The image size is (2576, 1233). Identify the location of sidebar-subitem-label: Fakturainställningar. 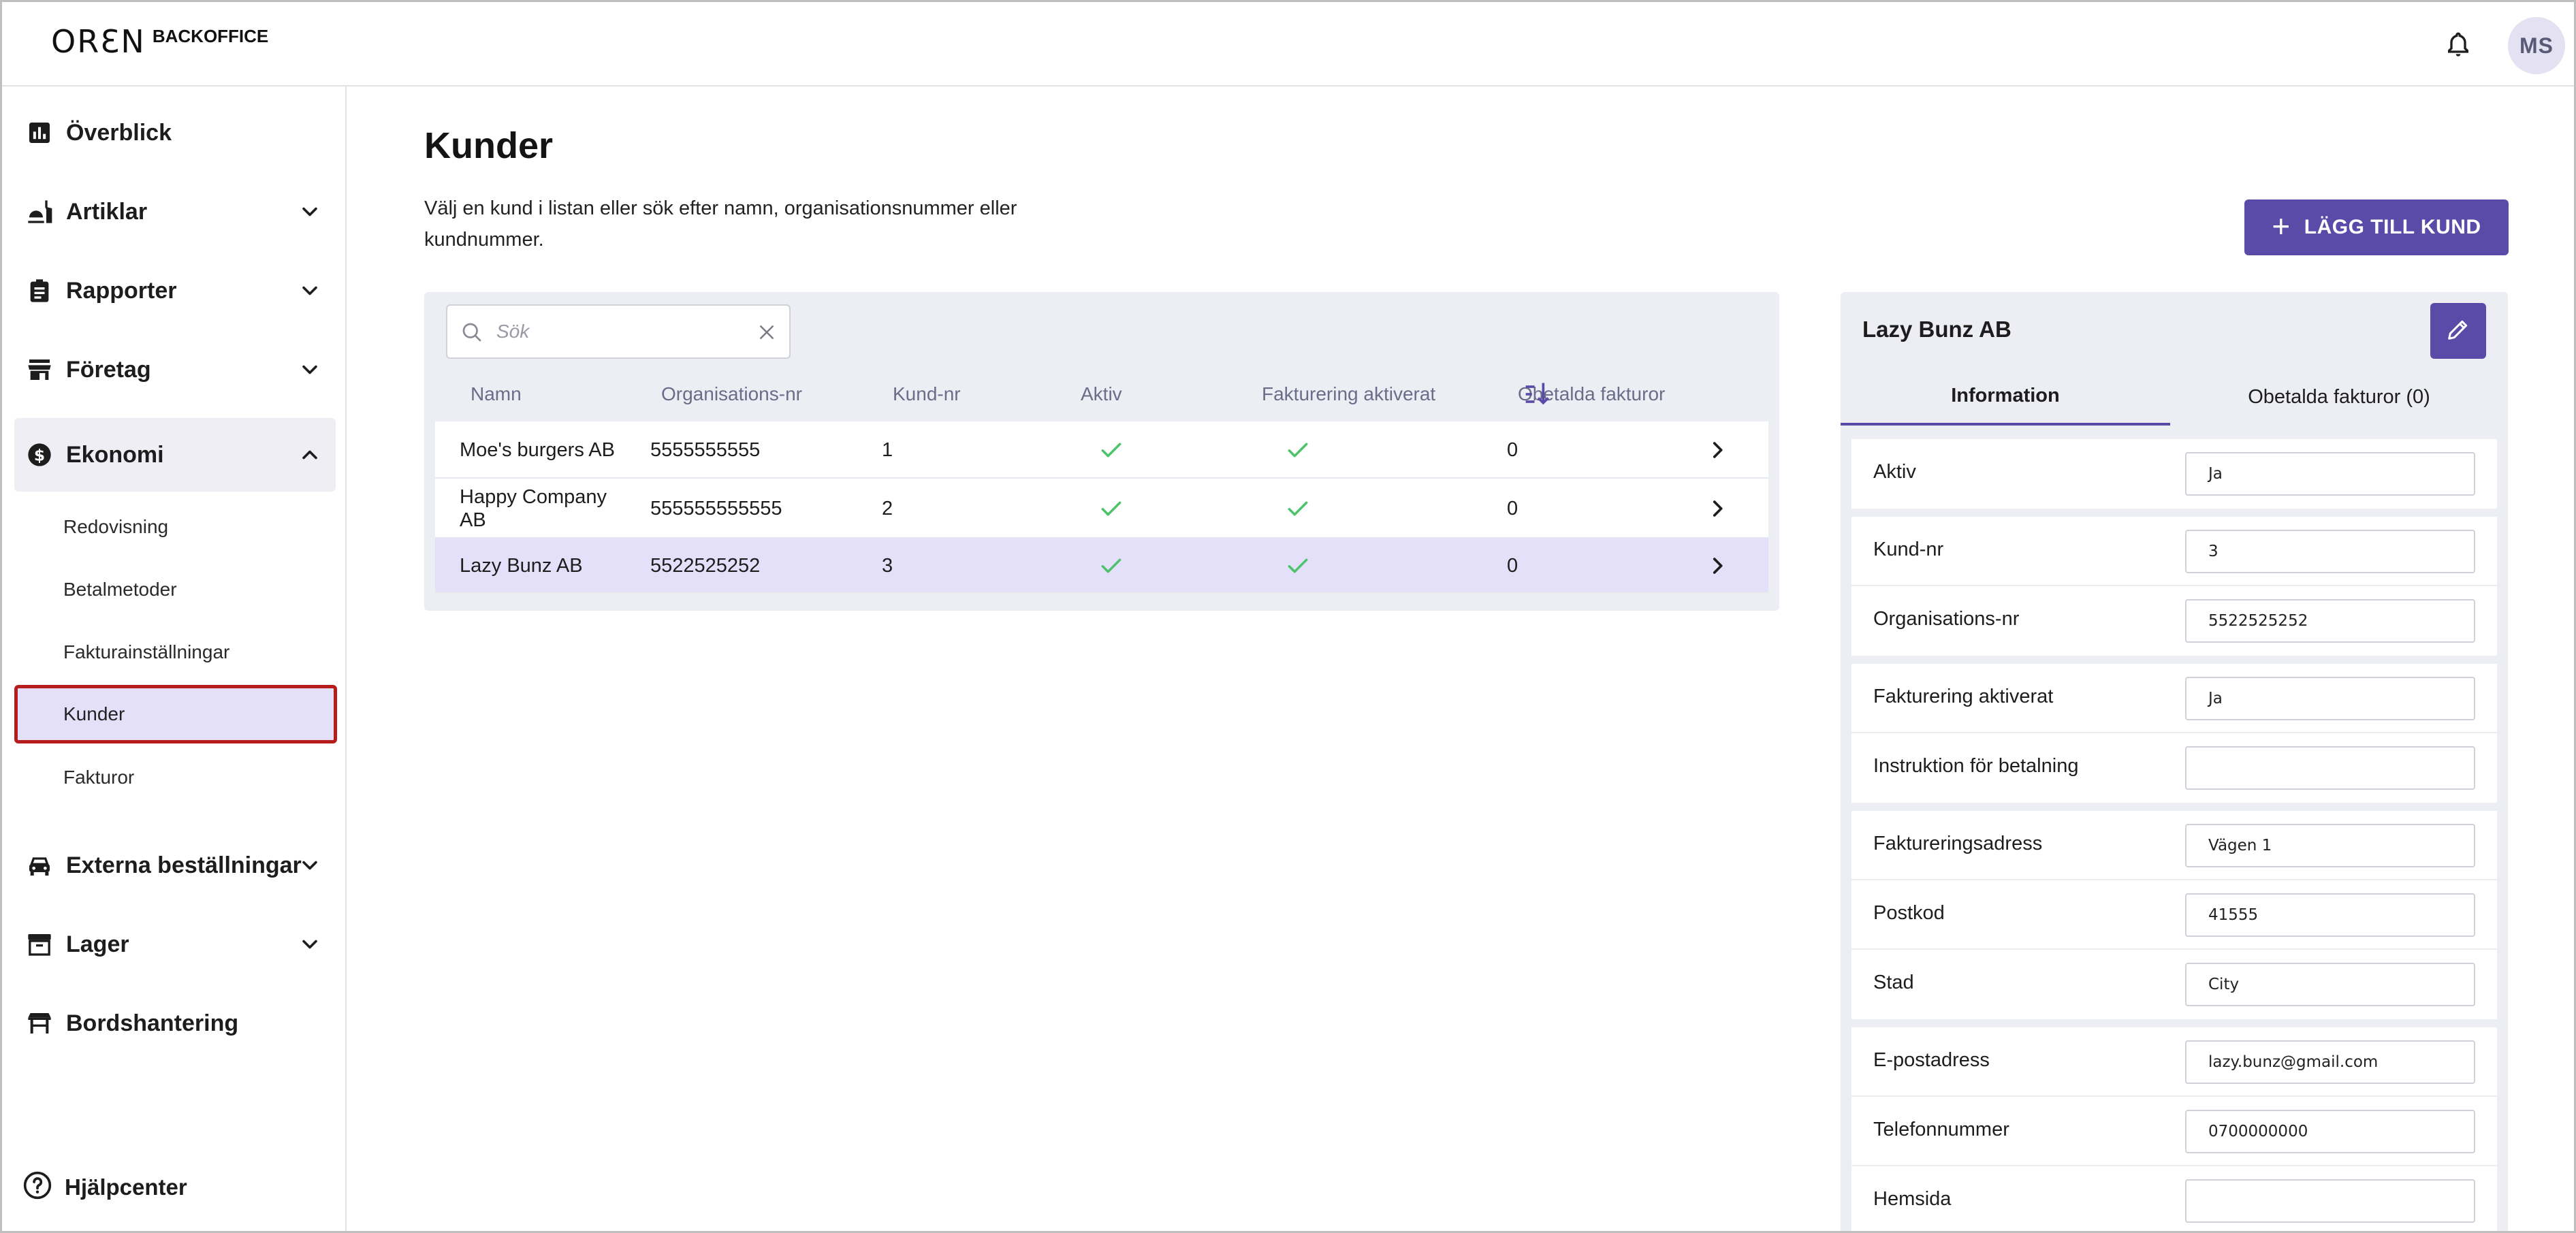
(146, 651).